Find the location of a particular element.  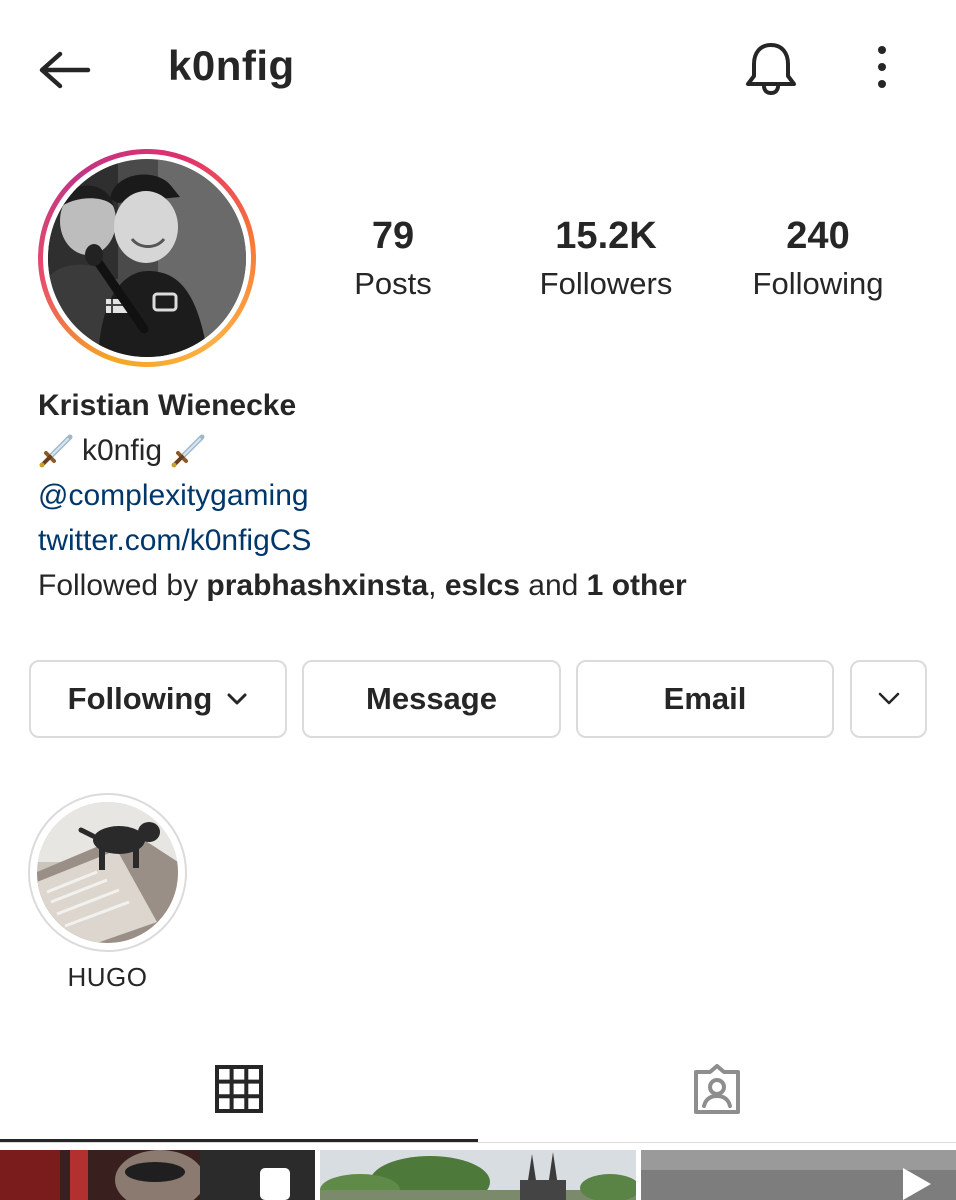

posts-value: 79 is located at coordinates (393, 236).